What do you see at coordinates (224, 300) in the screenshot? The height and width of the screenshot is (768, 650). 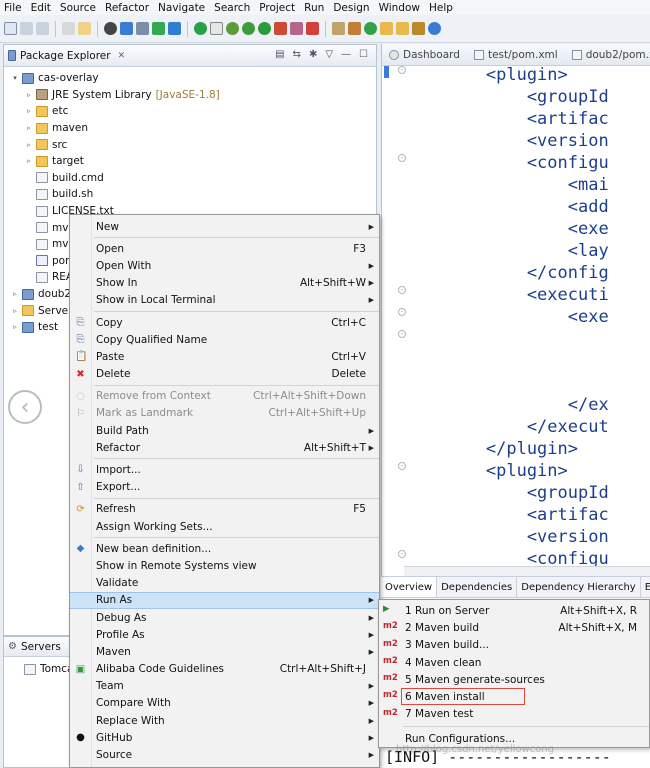 I see `menu-item-show-in-local-terminal: Show in Local Terminal ▶` at bounding box center [224, 300].